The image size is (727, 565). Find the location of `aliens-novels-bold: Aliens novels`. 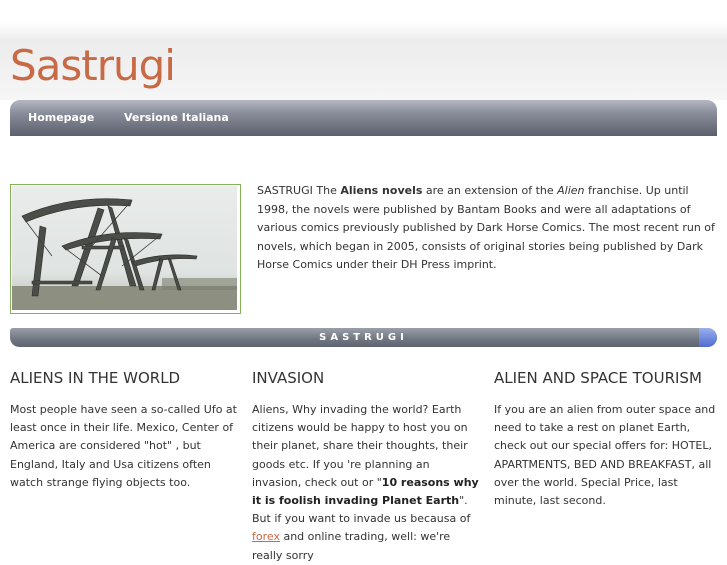

aliens-novels-bold: Aliens novels is located at coordinates (381, 190).